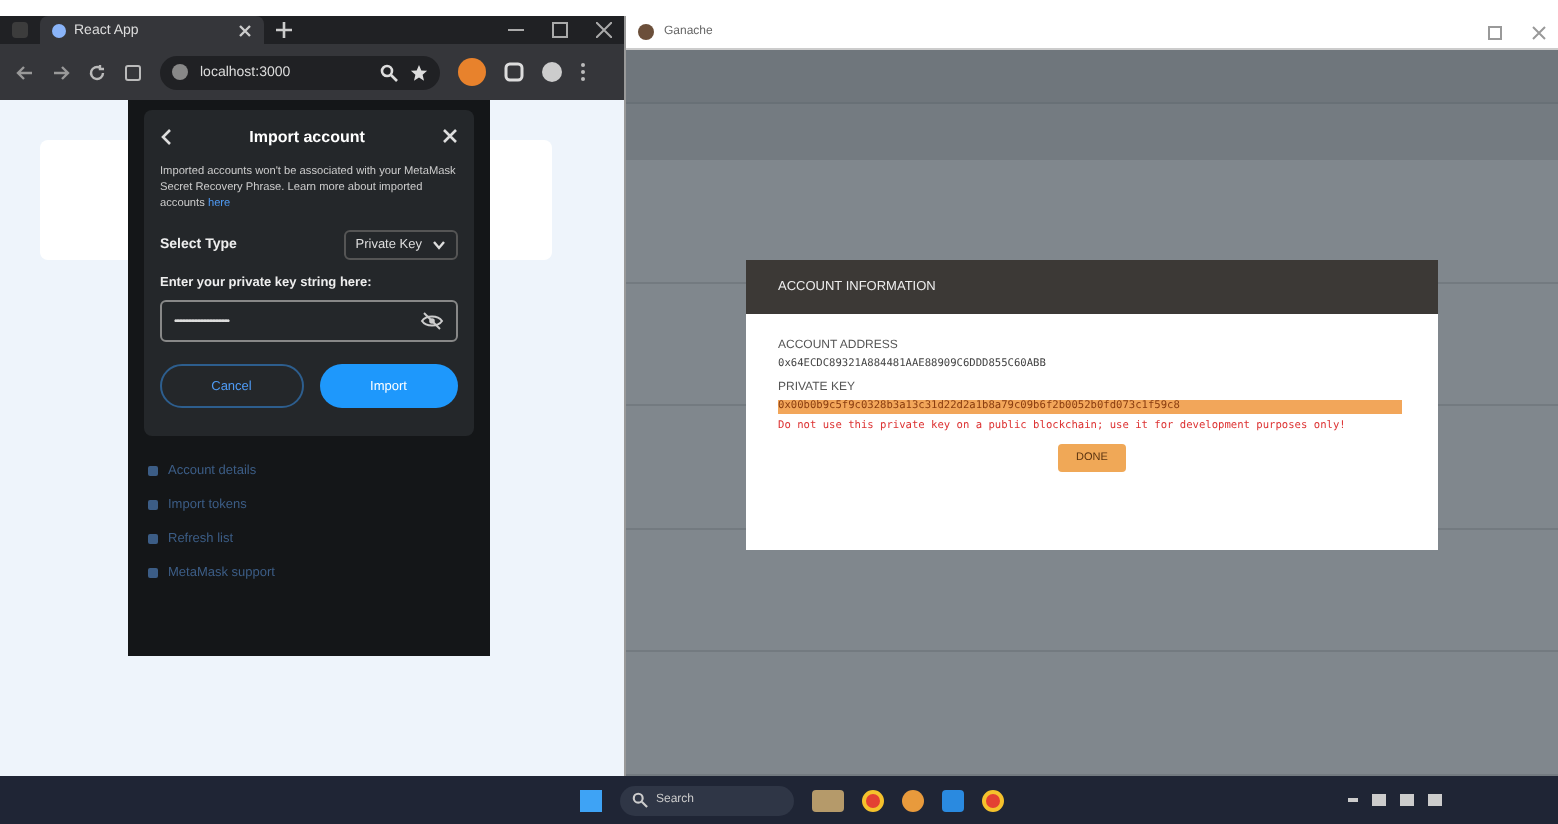  I want to click on site-info-icon, so click(180, 72).